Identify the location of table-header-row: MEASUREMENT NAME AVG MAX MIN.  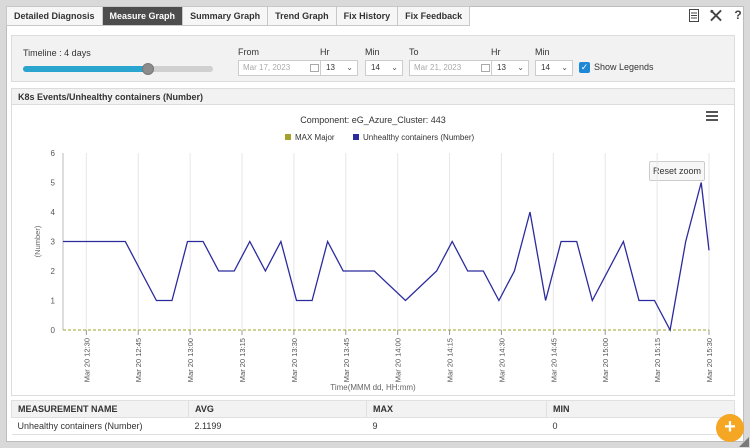
(373, 409).